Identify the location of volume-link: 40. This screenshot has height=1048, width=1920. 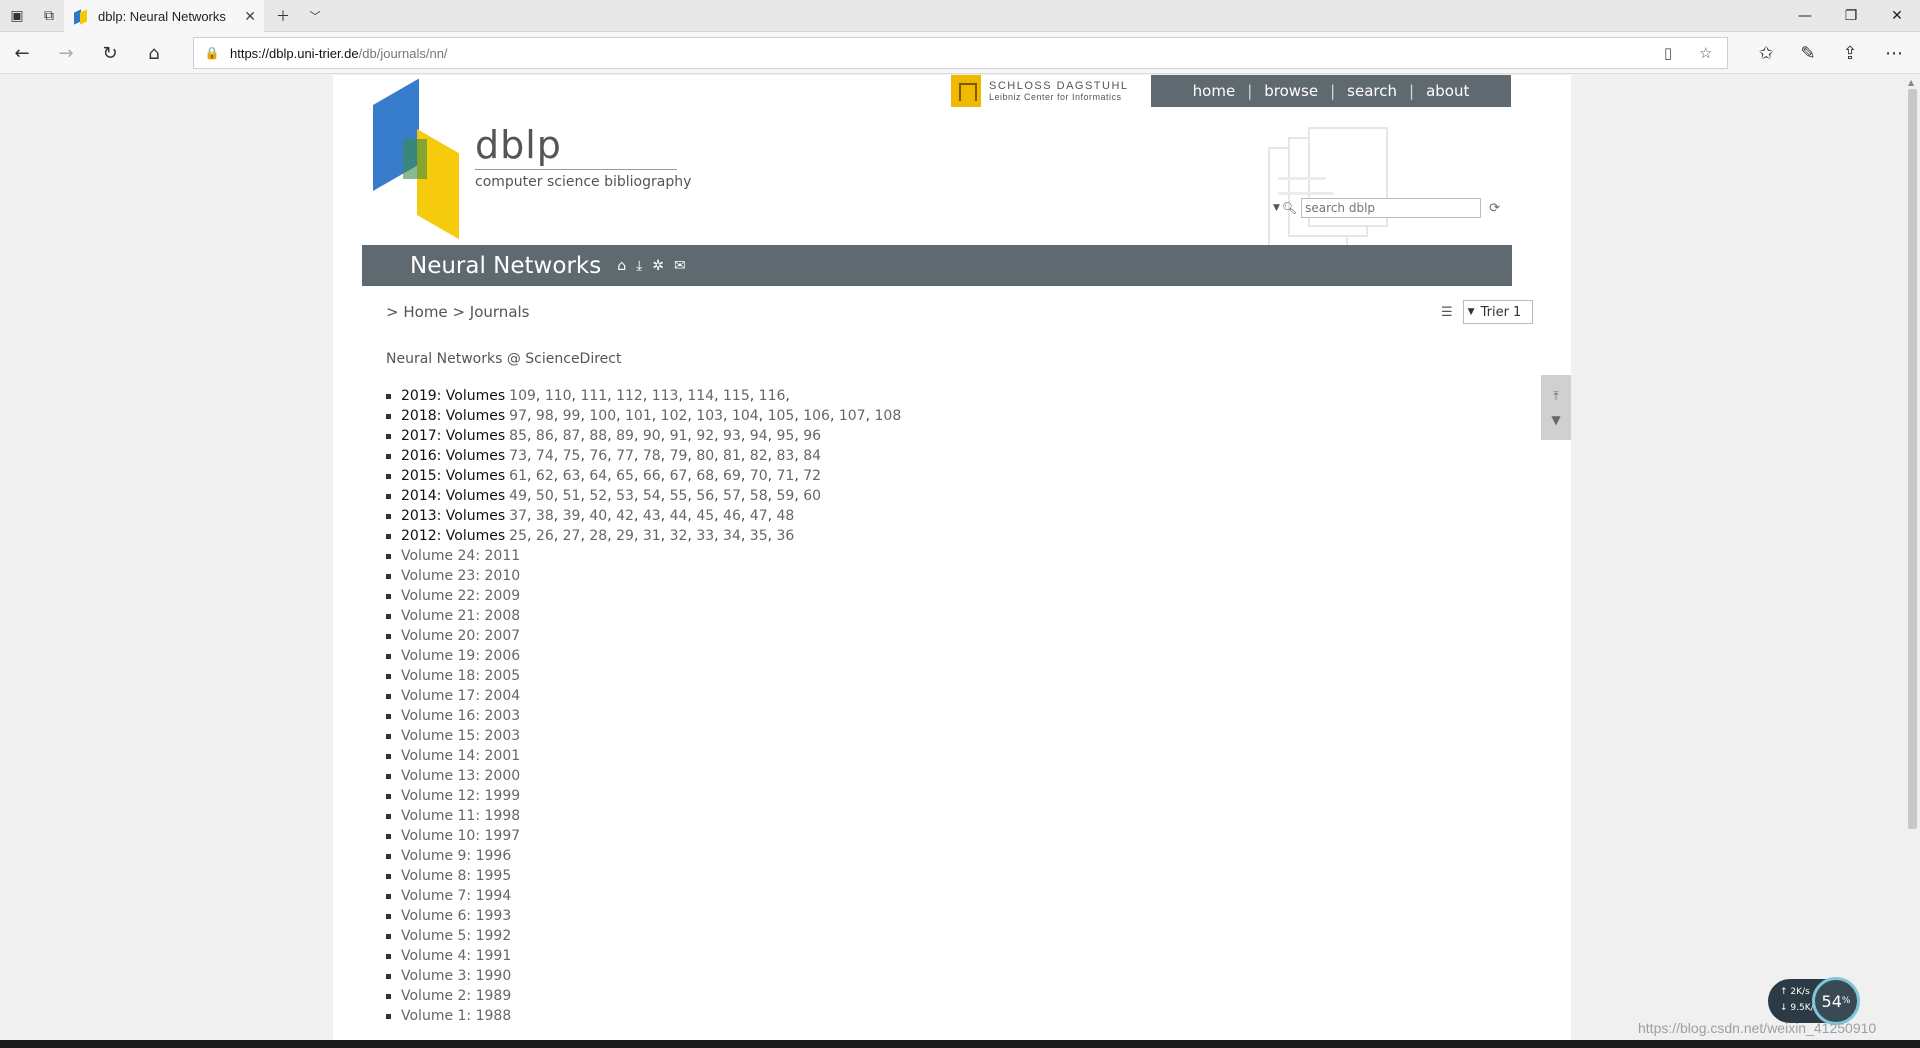
(598, 516).